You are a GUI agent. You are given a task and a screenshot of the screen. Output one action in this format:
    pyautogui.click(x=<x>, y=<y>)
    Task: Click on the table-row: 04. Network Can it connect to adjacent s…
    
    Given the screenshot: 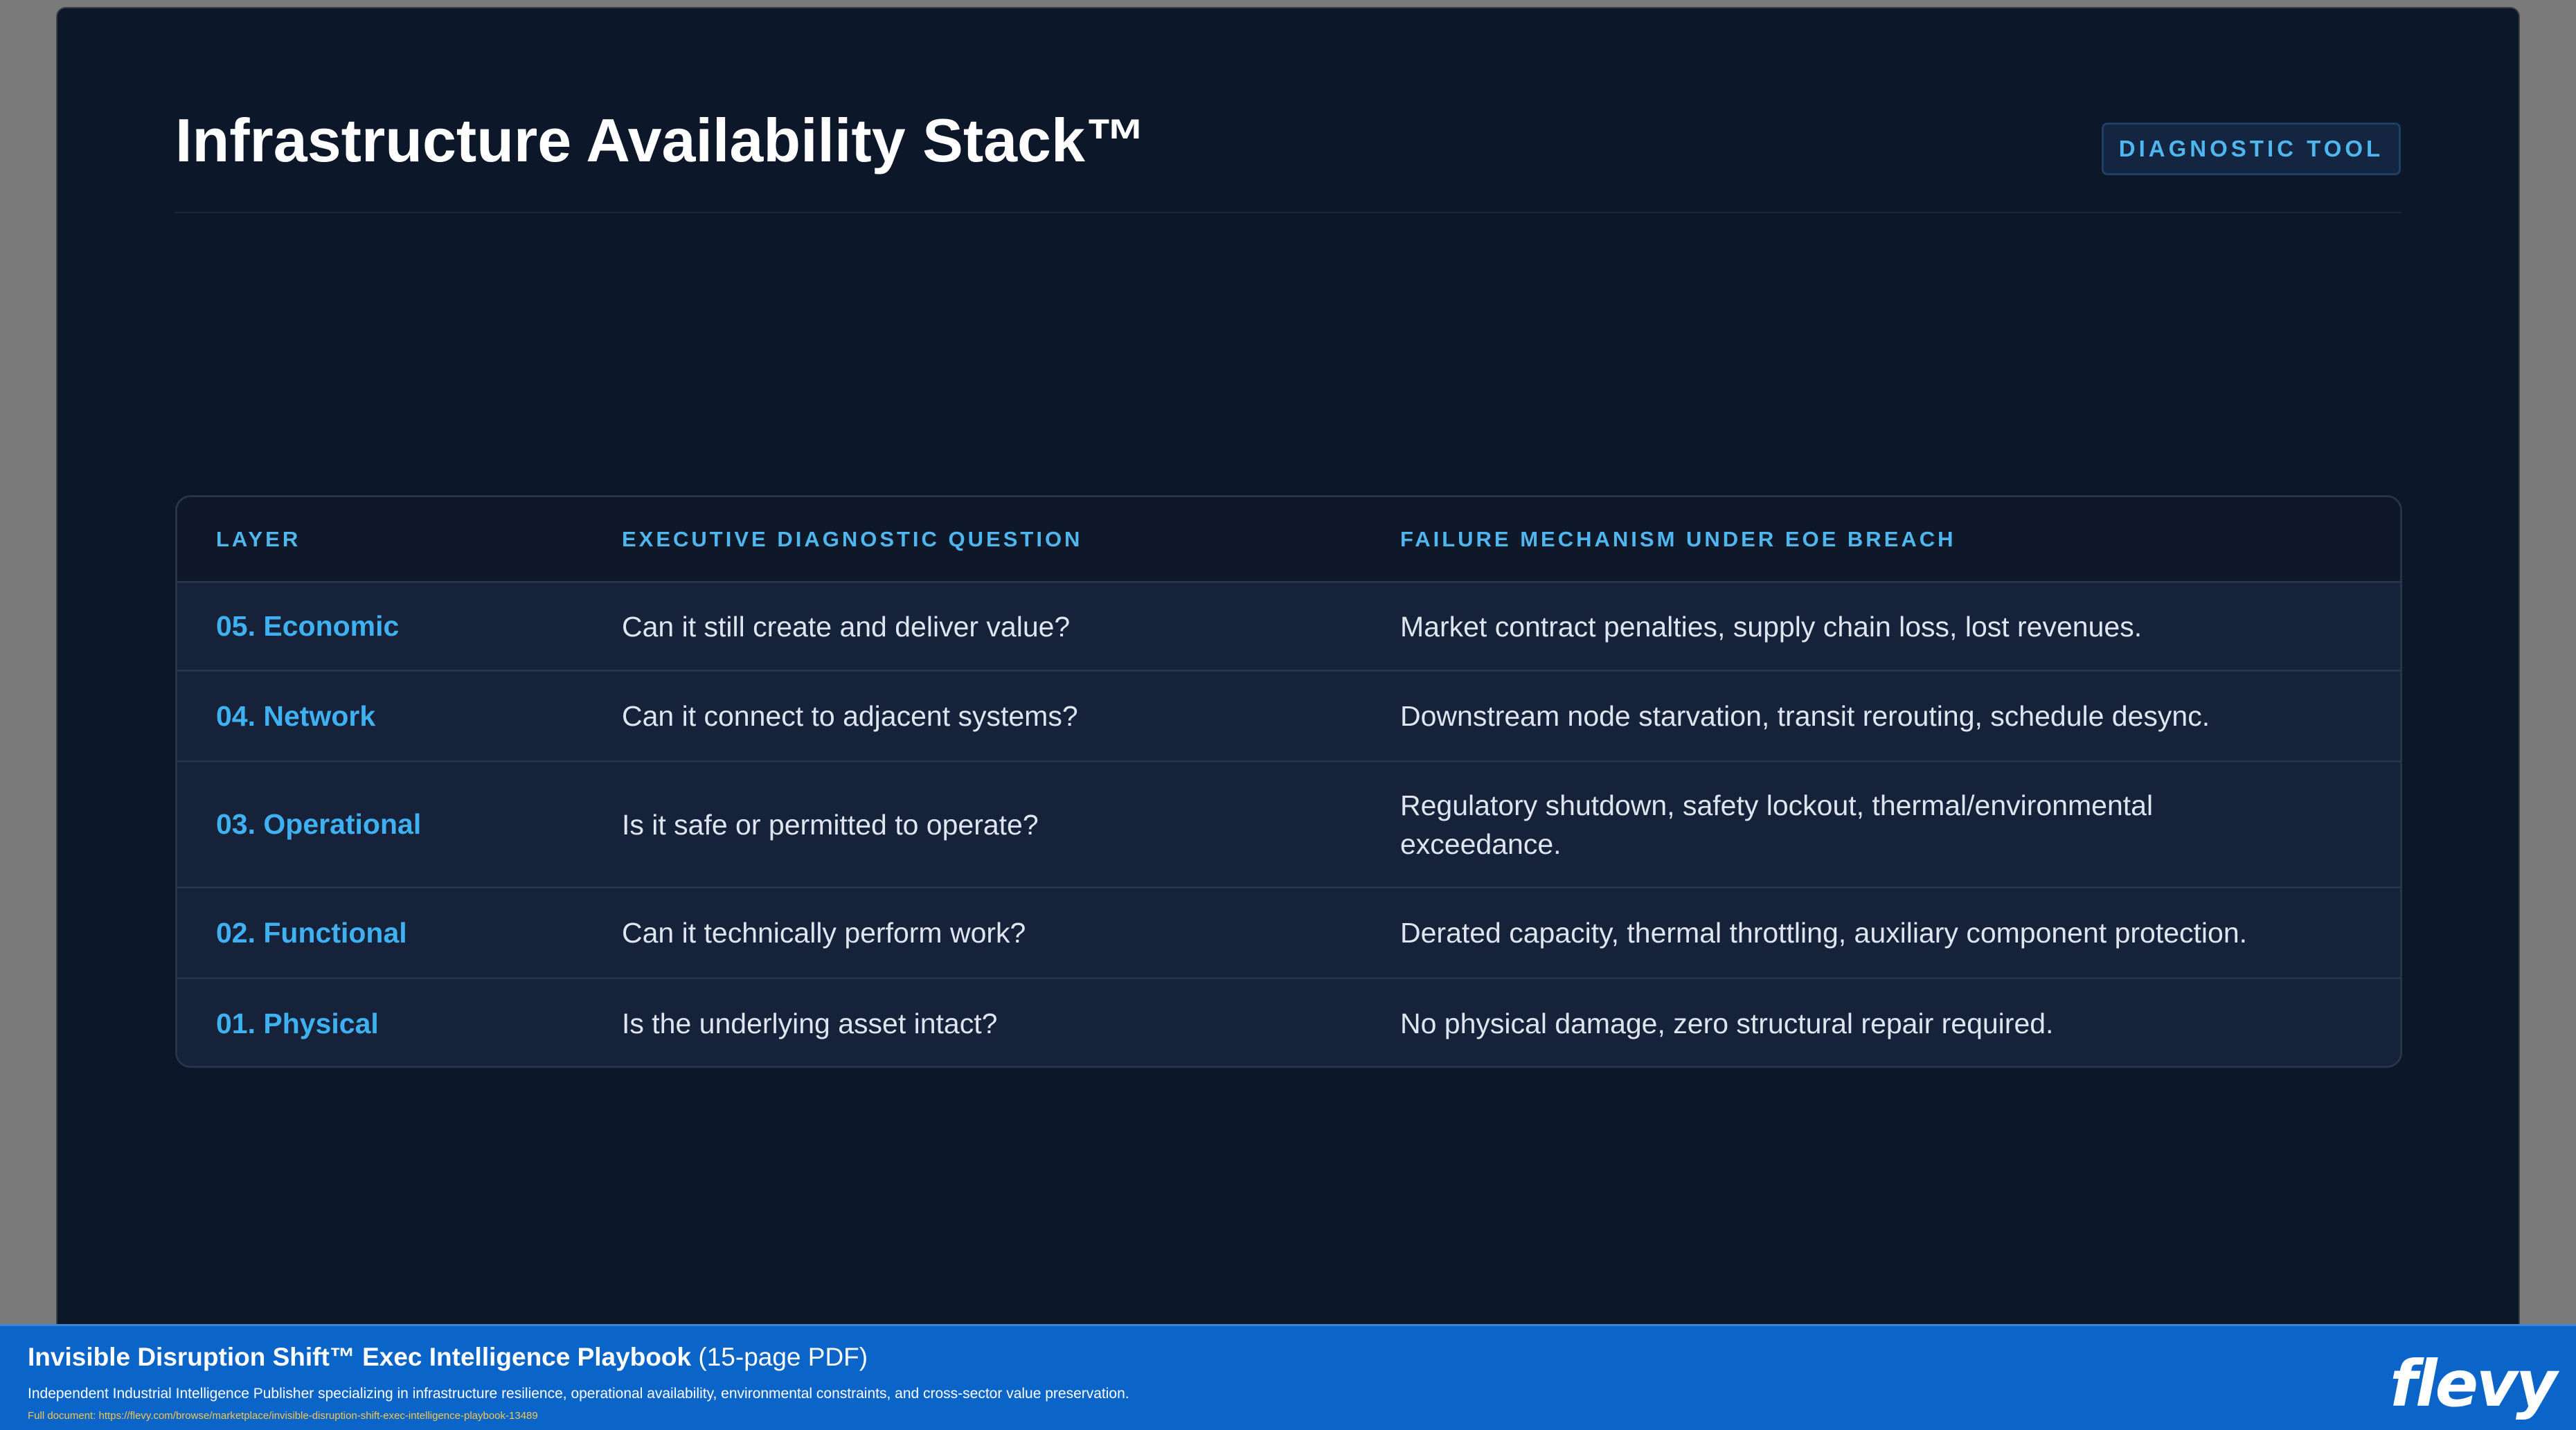 What is the action you would take?
    pyautogui.click(x=1288, y=717)
    